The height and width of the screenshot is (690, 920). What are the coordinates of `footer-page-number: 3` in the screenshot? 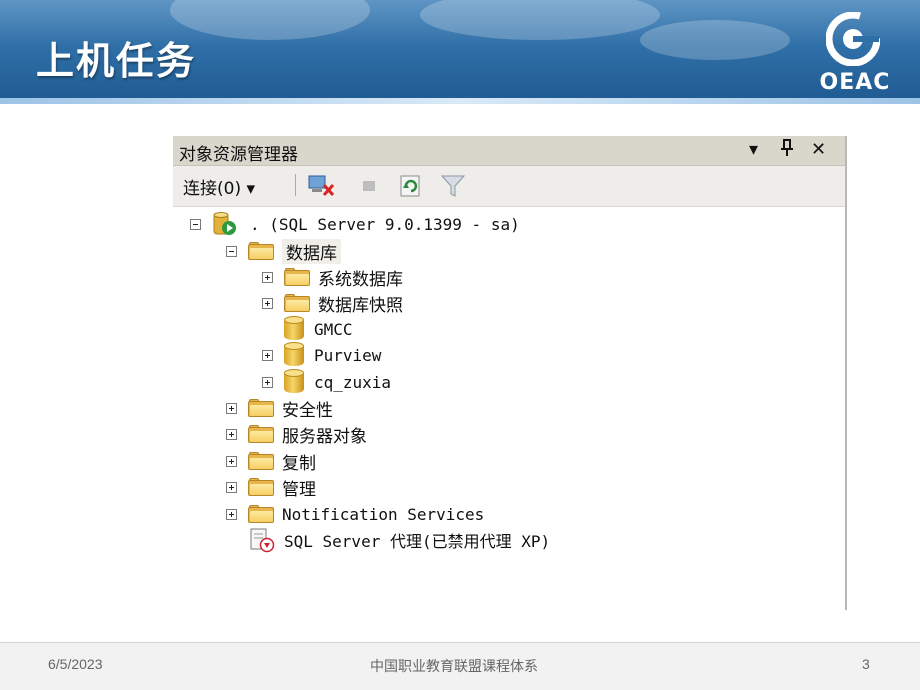 It's located at (866, 664).